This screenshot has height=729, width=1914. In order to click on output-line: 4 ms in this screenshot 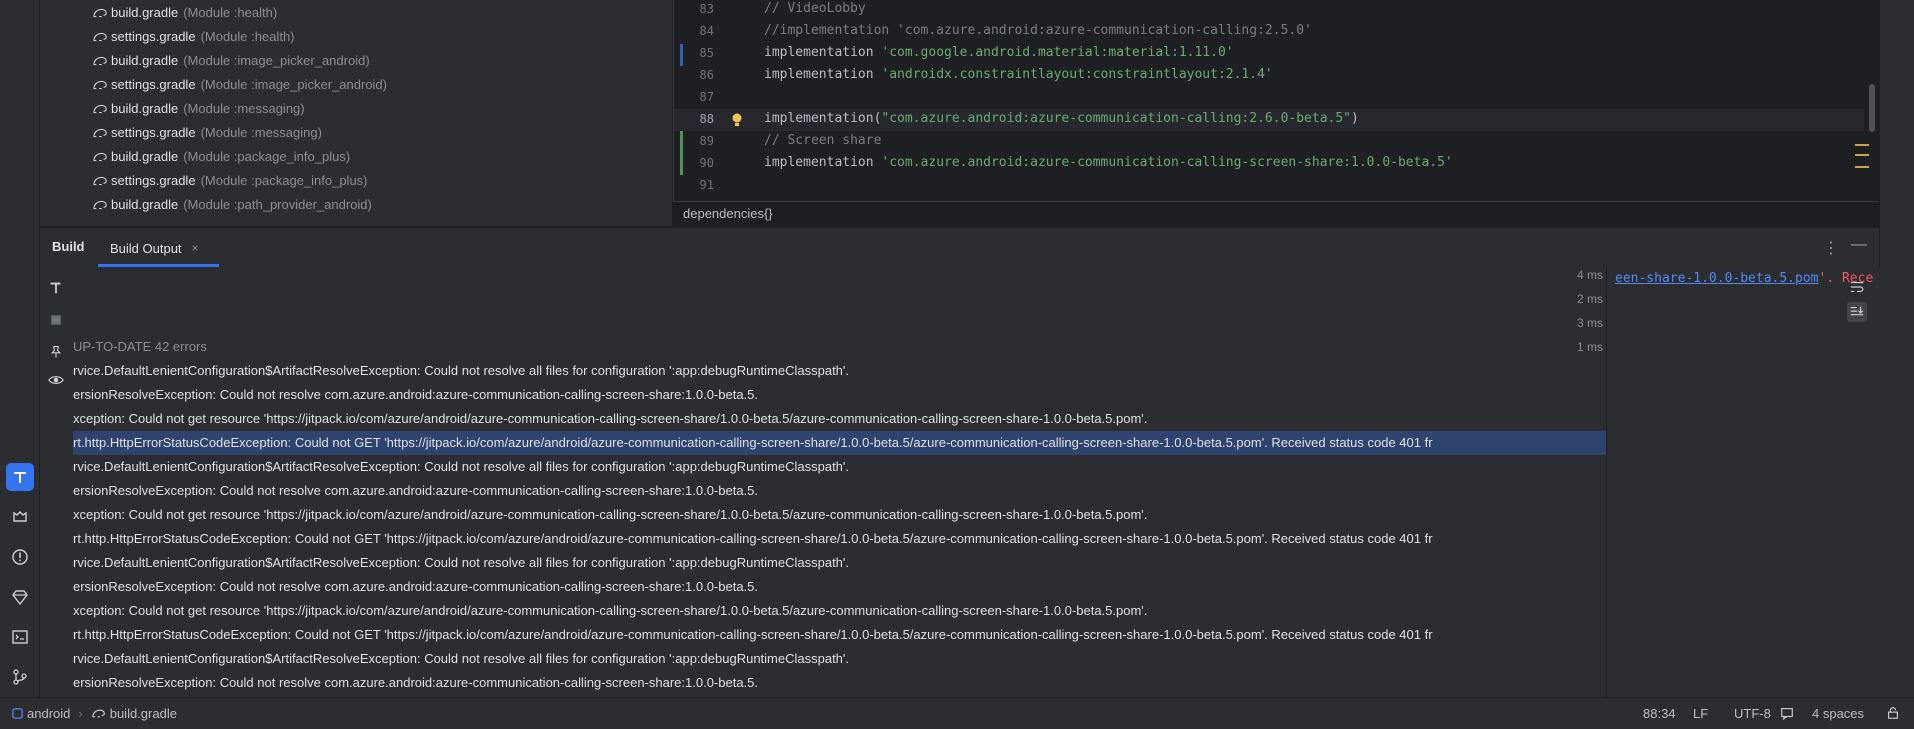, I will do `click(839, 277)`.